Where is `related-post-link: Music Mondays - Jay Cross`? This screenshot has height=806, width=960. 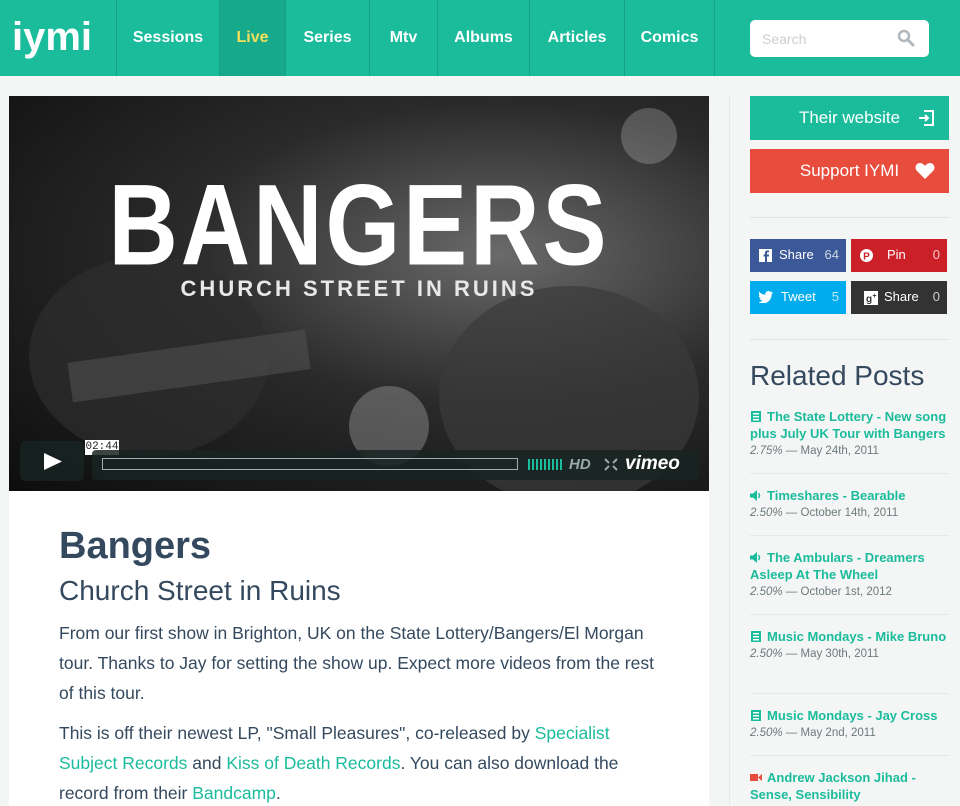 related-post-link: Music Mondays - Jay Cross is located at coordinates (849, 715).